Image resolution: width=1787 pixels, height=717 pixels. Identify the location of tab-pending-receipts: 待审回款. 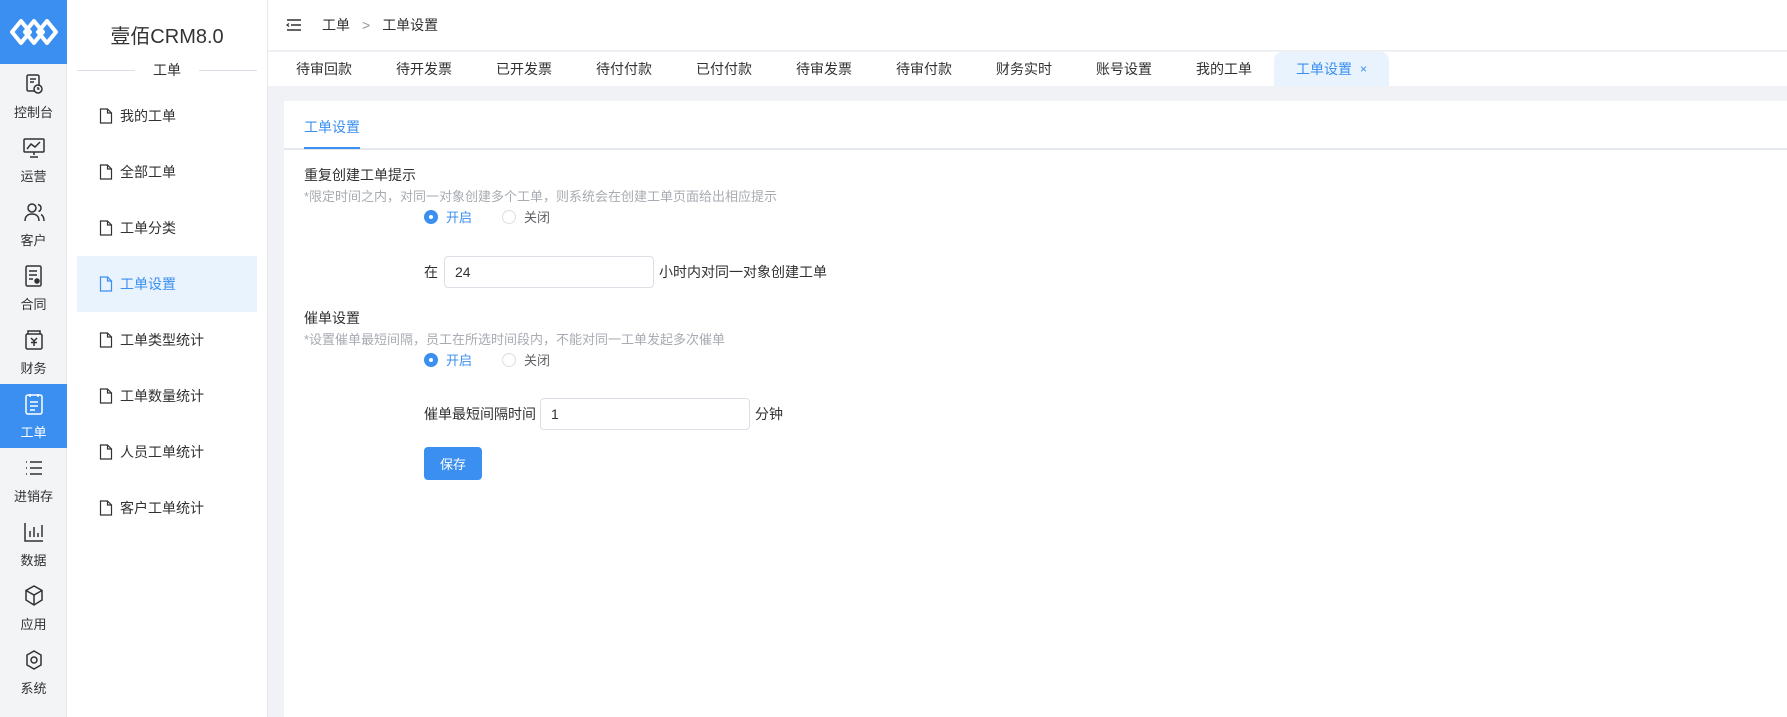
(324, 69).